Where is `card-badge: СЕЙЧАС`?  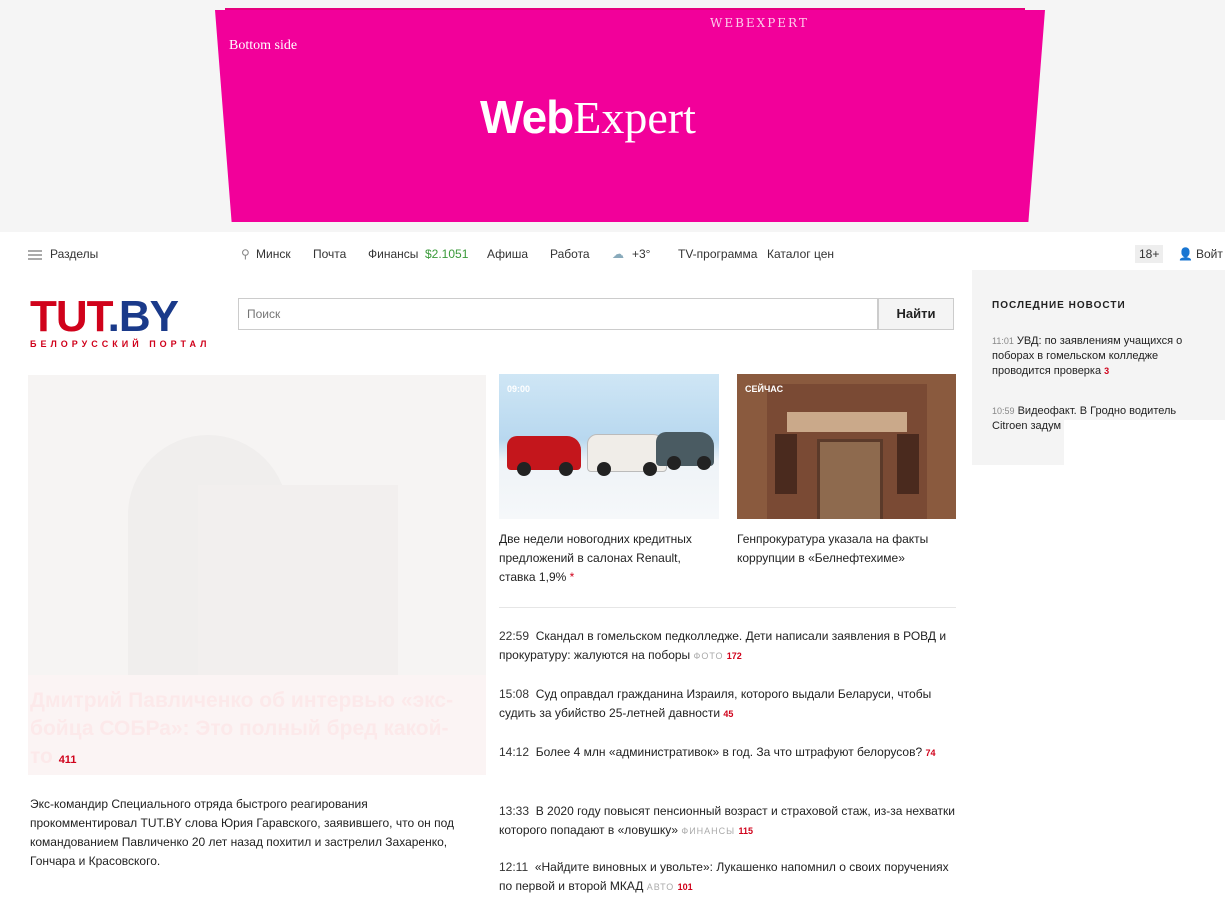
card-badge: СЕЙЧАС is located at coordinates (764, 389).